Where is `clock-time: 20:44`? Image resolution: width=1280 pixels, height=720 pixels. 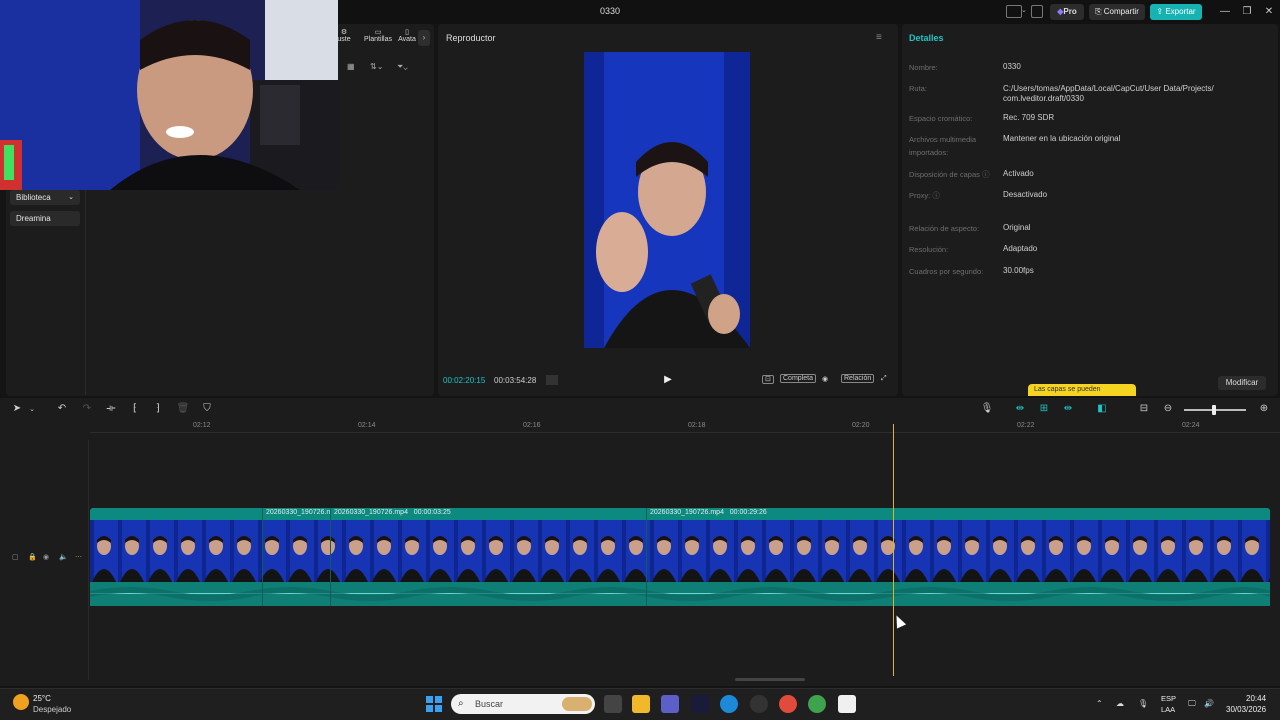 clock-time: 20:44 is located at coordinates (1256, 698).